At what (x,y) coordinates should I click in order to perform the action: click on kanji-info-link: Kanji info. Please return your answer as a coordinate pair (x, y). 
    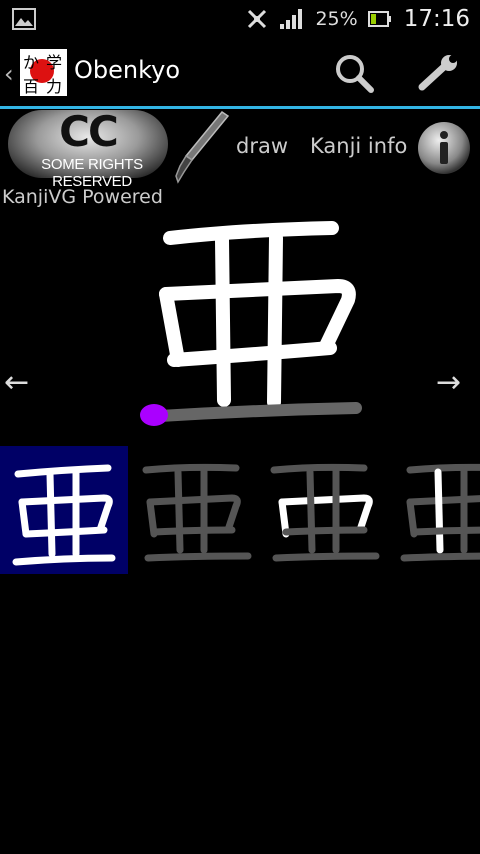
    Looking at the image, I should click on (358, 146).